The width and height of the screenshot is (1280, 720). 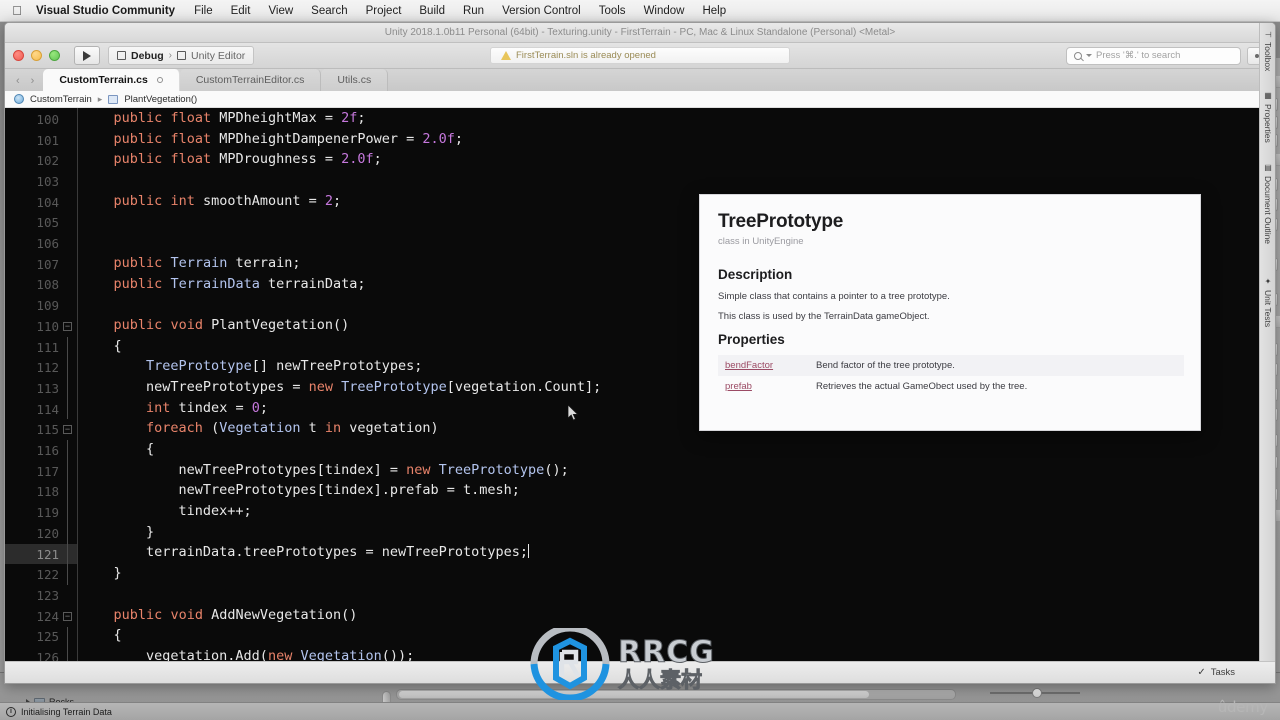 I want to click on sidebar-item-unit-tests: ✦ Unit Tests, so click(x=1267, y=300).